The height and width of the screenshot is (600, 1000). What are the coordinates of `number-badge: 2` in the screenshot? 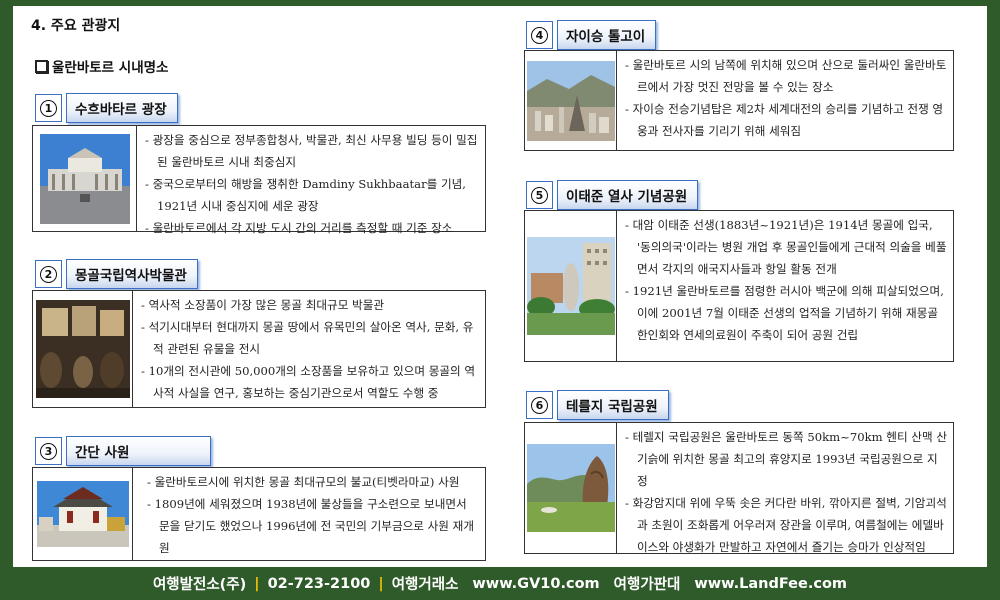 It's located at (48, 274).